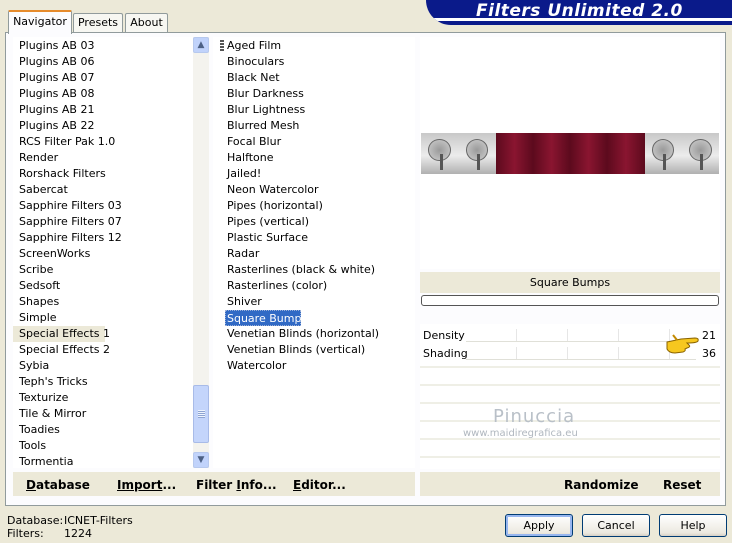 The height and width of the screenshot is (543, 732). Describe the element at coordinates (35, 318) in the screenshot. I see `category-item: Simple` at that location.